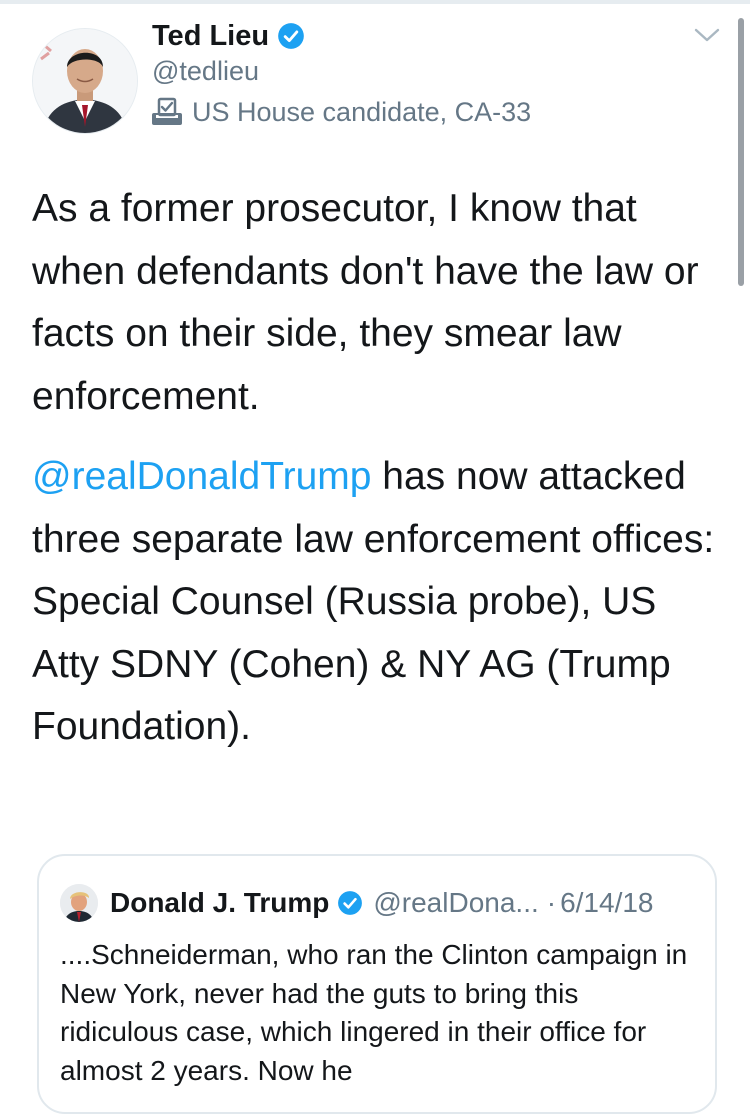 The width and height of the screenshot is (750, 1114). Describe the element at coordinates (219, 903) in the screenshot. I see `quoted-author-name: Donald J. Trump` at that location.